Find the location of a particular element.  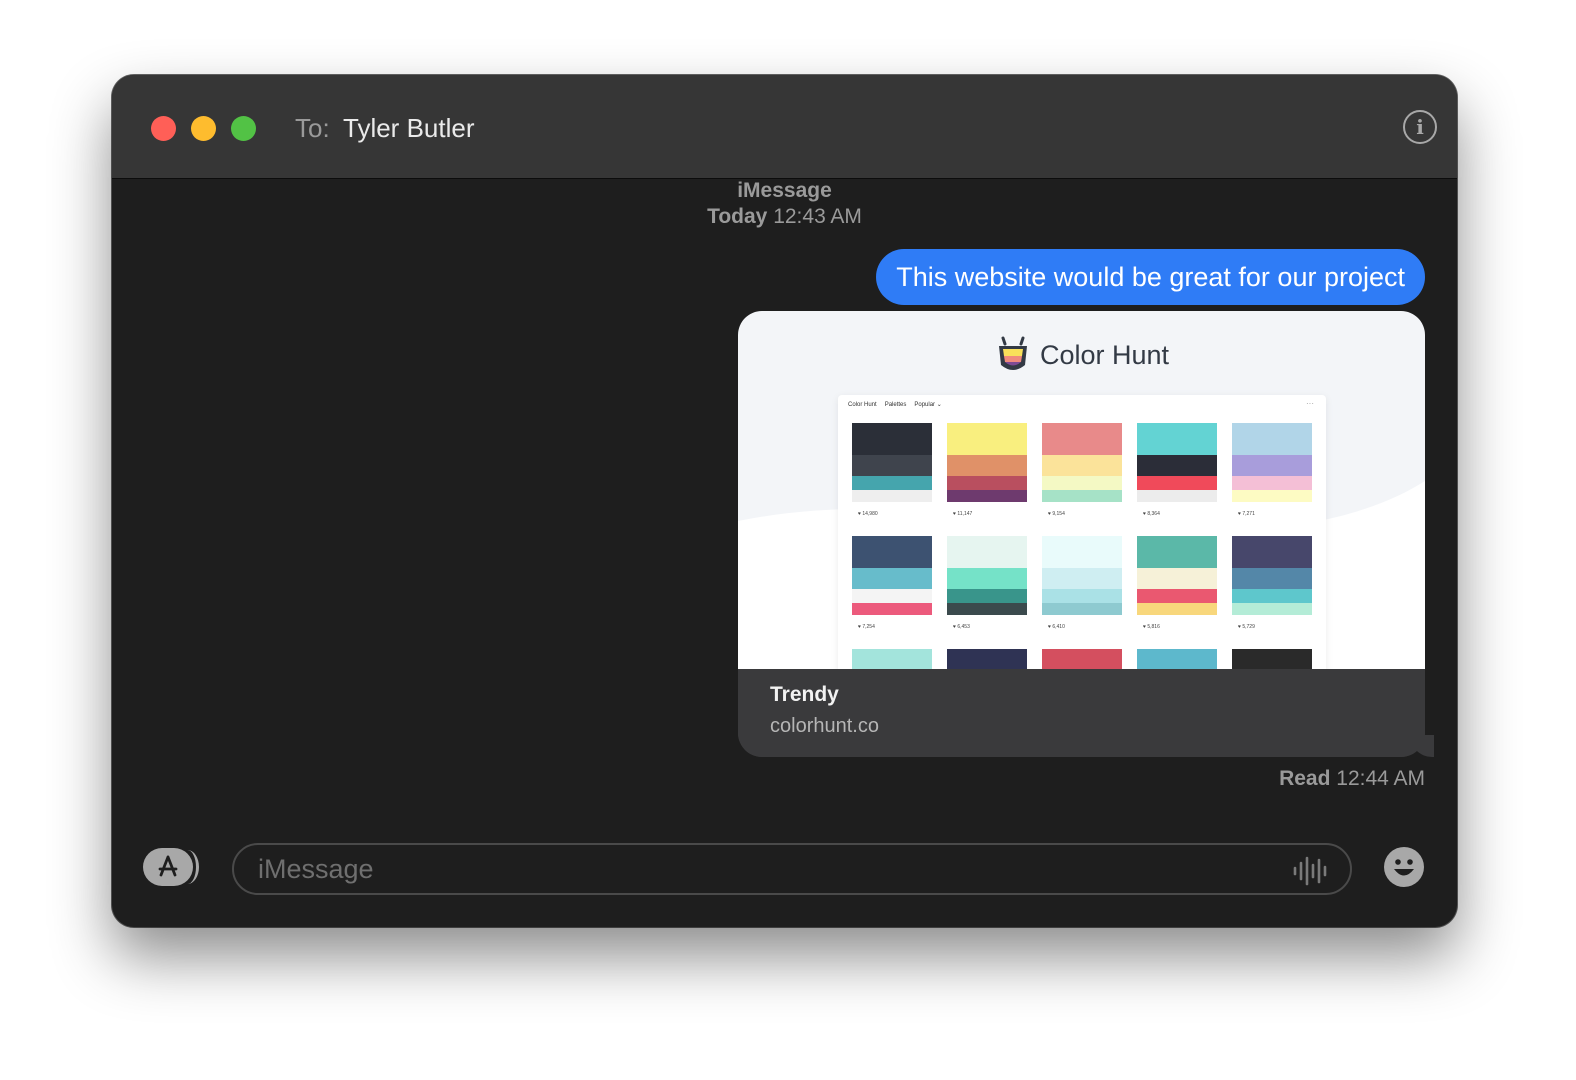

palette-card: ♥ 6,453 is located at coordinates (987, 587).